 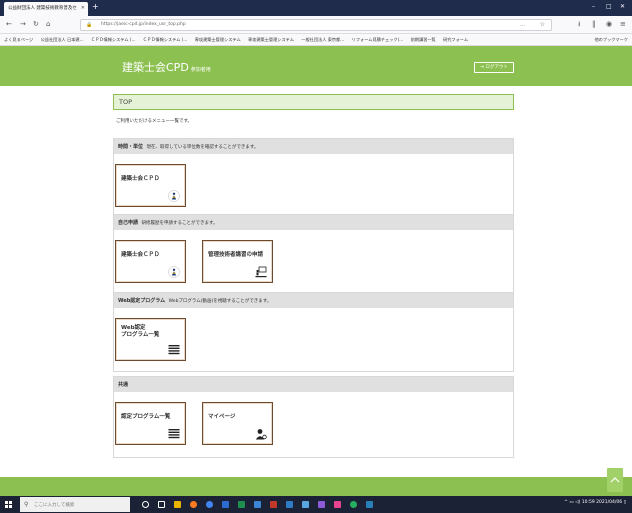 What do you see at coordinates (615, 480) in the screenshot?
I see `scroll-to-top-button` at bounding box center [615, 480].